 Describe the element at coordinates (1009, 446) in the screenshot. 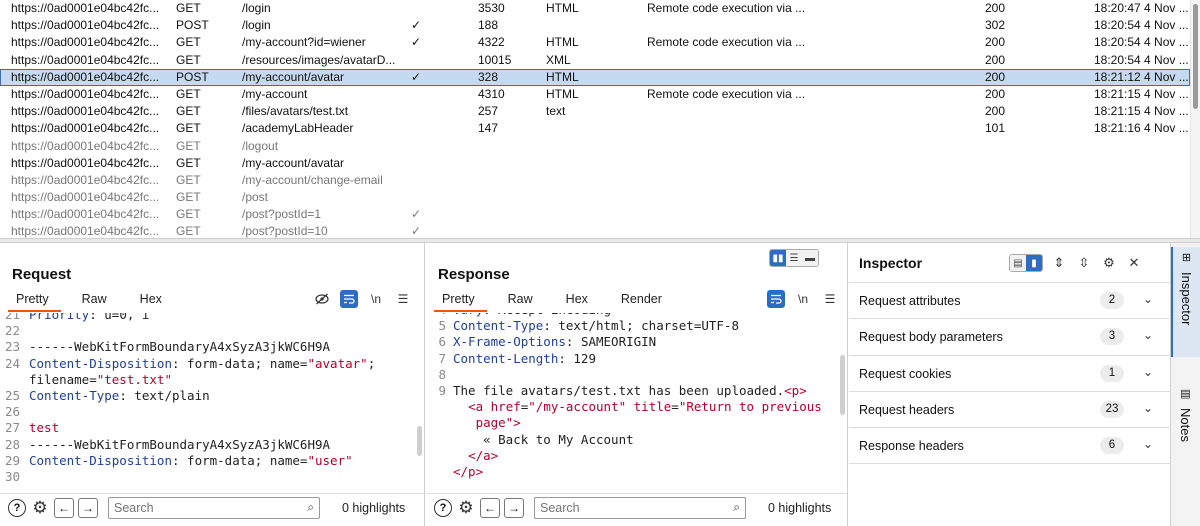

I see `inspector-row-response-headers: Response headers 6 ⌄` at that location.